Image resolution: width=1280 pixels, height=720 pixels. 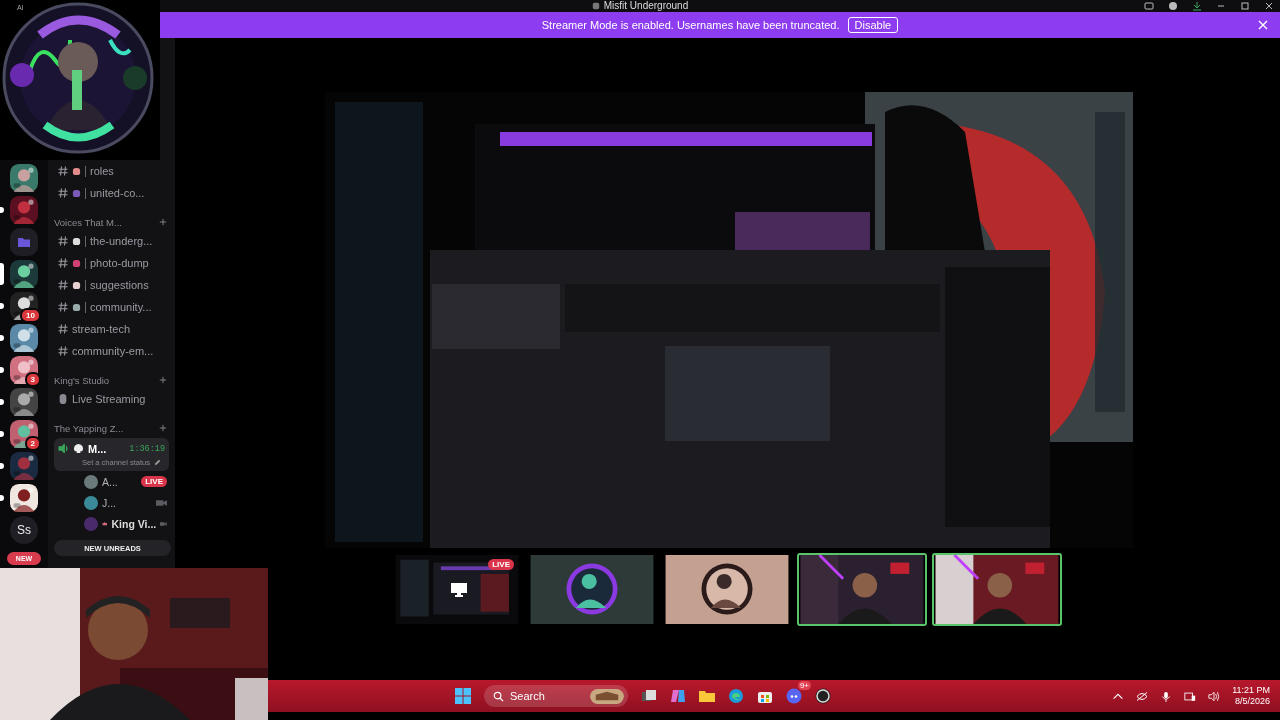 I want to click on category-header: King's Studio, so click(x=111, y=380).